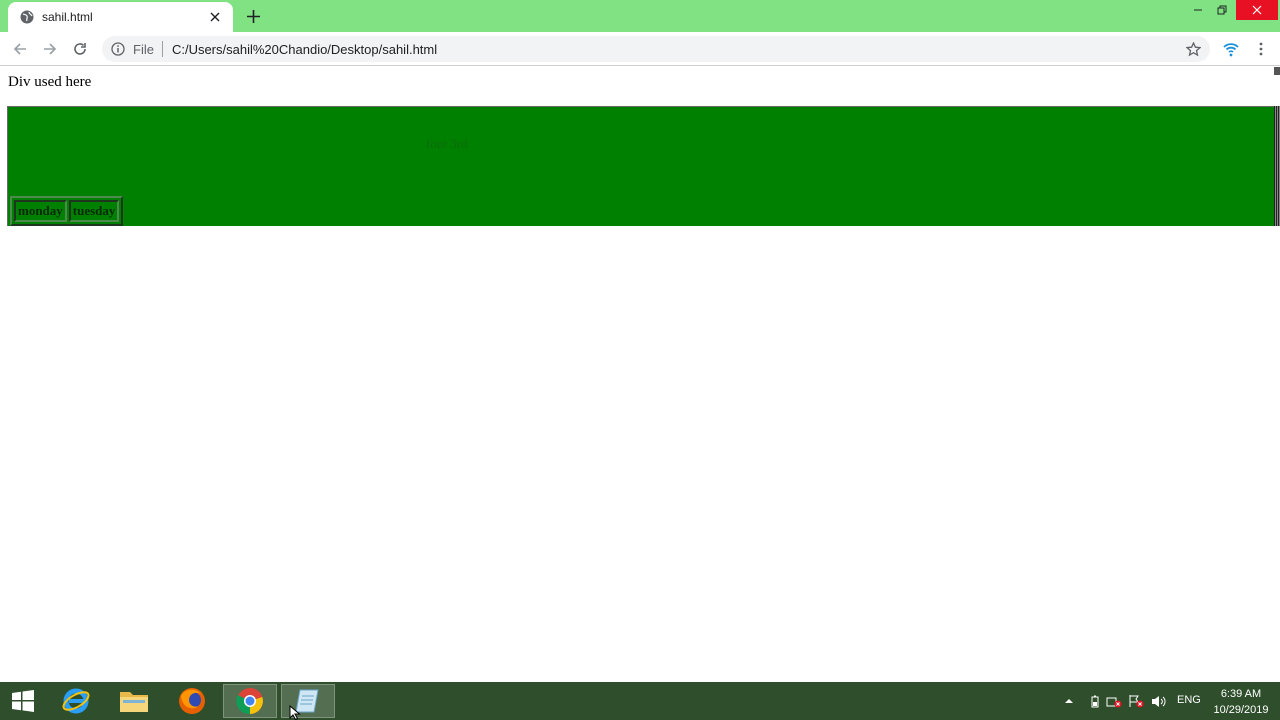 The height and width of the screenshot is (720, 1280). What do you see at coordinates (26, 17) in the screenshot?
I see `globe-icon` at bounding box center [26, 17].